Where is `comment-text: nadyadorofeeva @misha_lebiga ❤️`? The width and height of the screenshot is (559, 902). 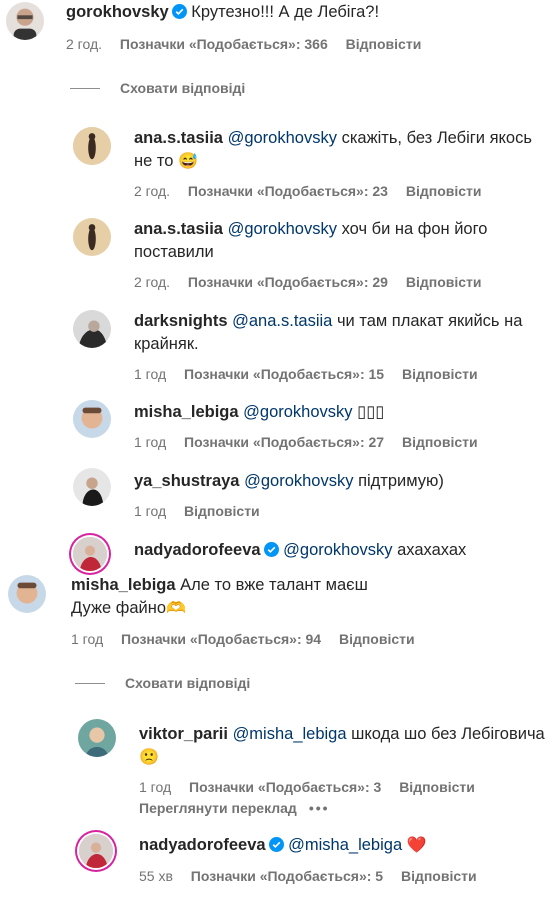 comment-text: nadyadorofeeva @misha_lebiga ❤️ is located at coordinates (344, 845).